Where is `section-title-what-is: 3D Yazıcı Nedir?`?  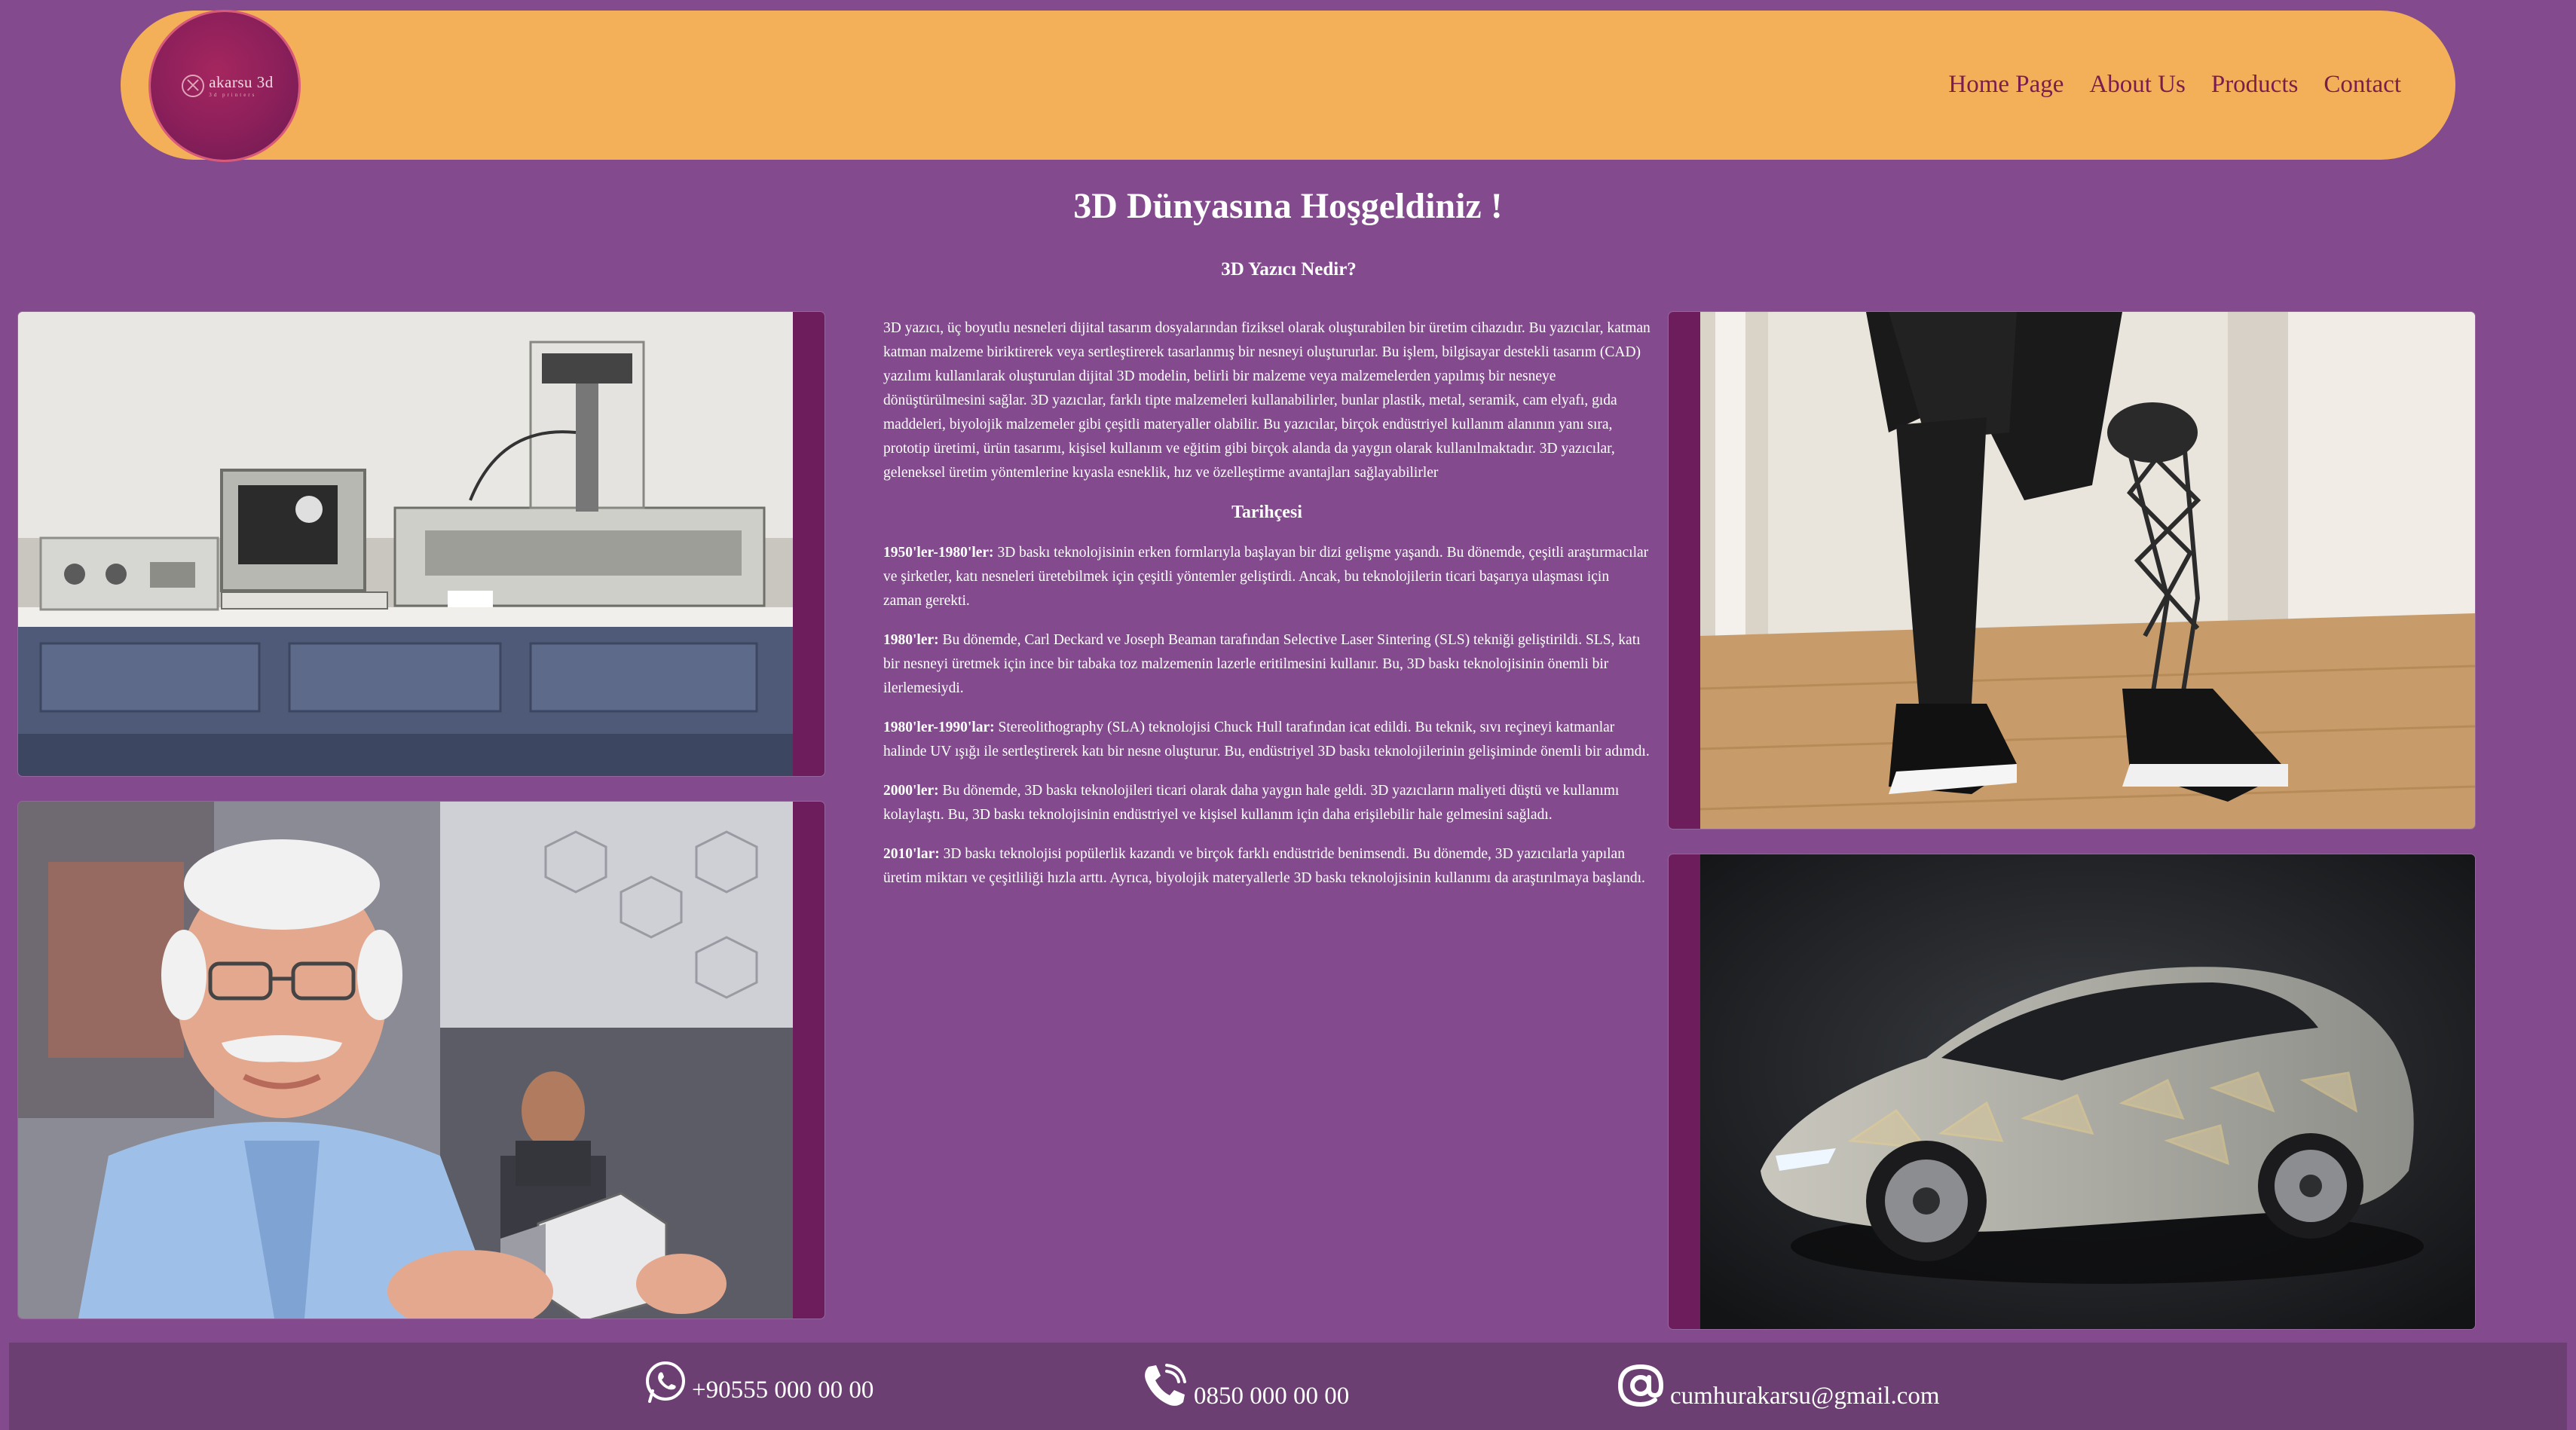 section-title-what-is: 3D Yazıcı Nedir? is located at coordinates (1289, 270).